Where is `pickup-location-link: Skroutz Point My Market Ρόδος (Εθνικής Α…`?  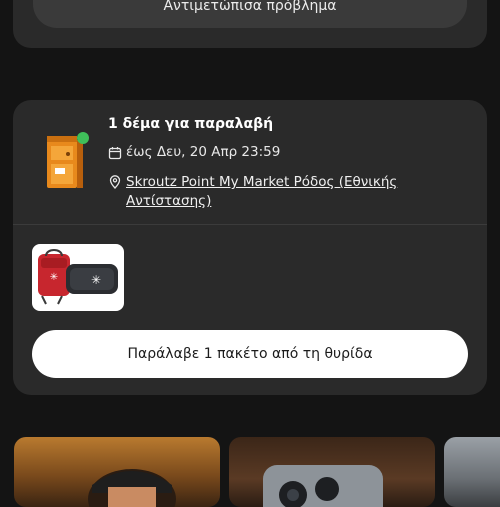
pickup-location-link: Skroutz Point My Market Ρόδος (Εθνικής Α… is located at coordinates (267, 192).